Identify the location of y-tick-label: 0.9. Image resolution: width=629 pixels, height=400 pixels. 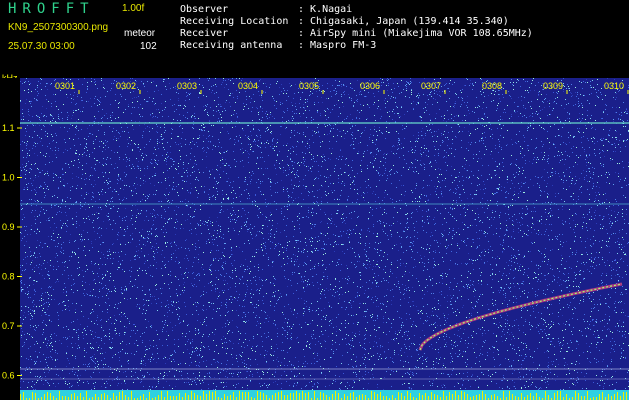
(8, 227).